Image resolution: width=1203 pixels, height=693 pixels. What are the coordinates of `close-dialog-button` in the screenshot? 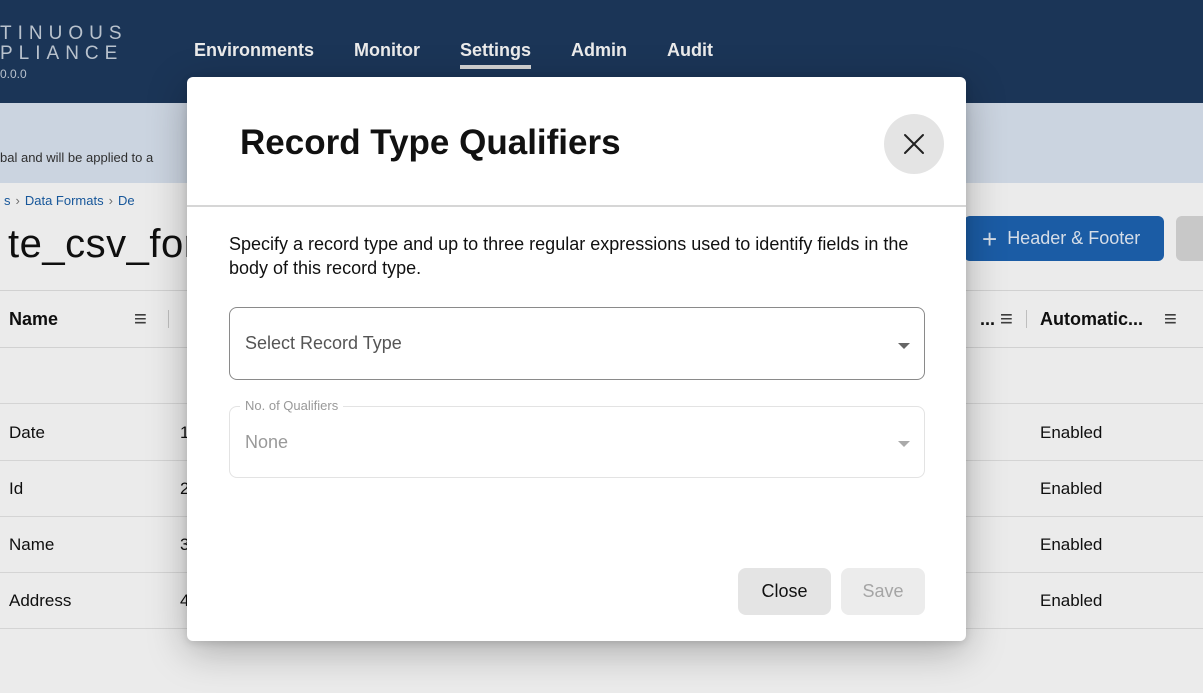 It's located at (914, 144).